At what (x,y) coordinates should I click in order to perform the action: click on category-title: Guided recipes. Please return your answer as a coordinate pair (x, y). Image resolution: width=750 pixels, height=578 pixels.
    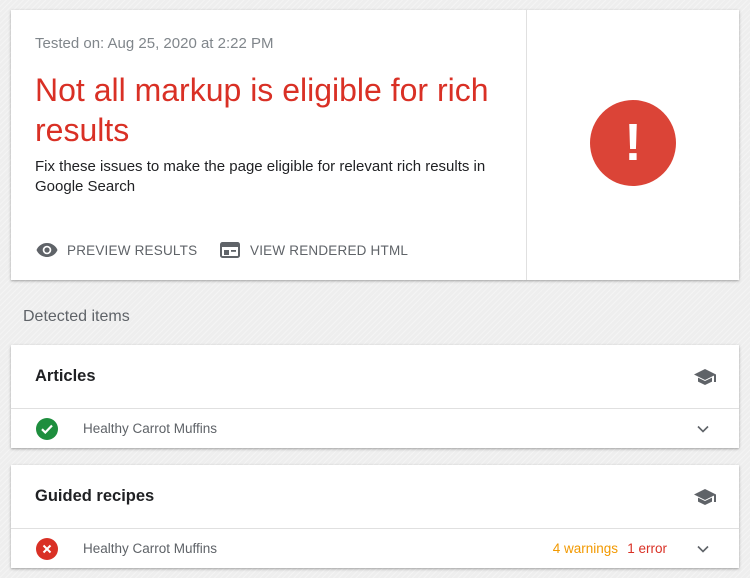
    Looking at the image, I should click on (95, 496).